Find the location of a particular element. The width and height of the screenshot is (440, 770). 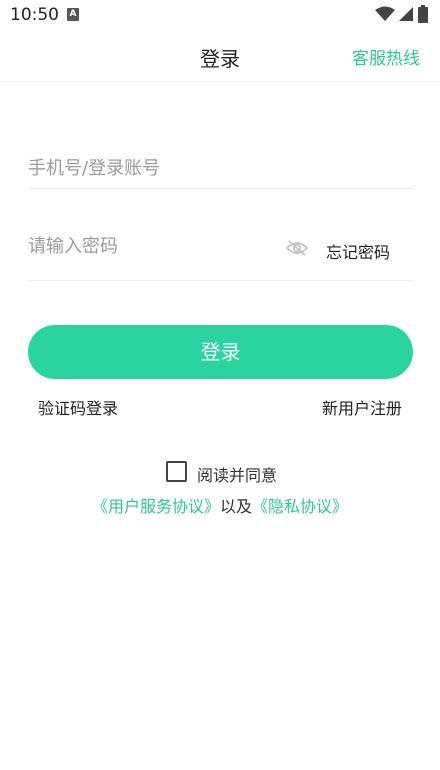

agreement-links: 《用户服务协议》以及《隐私协议》 is located at coordinates (220, 505).